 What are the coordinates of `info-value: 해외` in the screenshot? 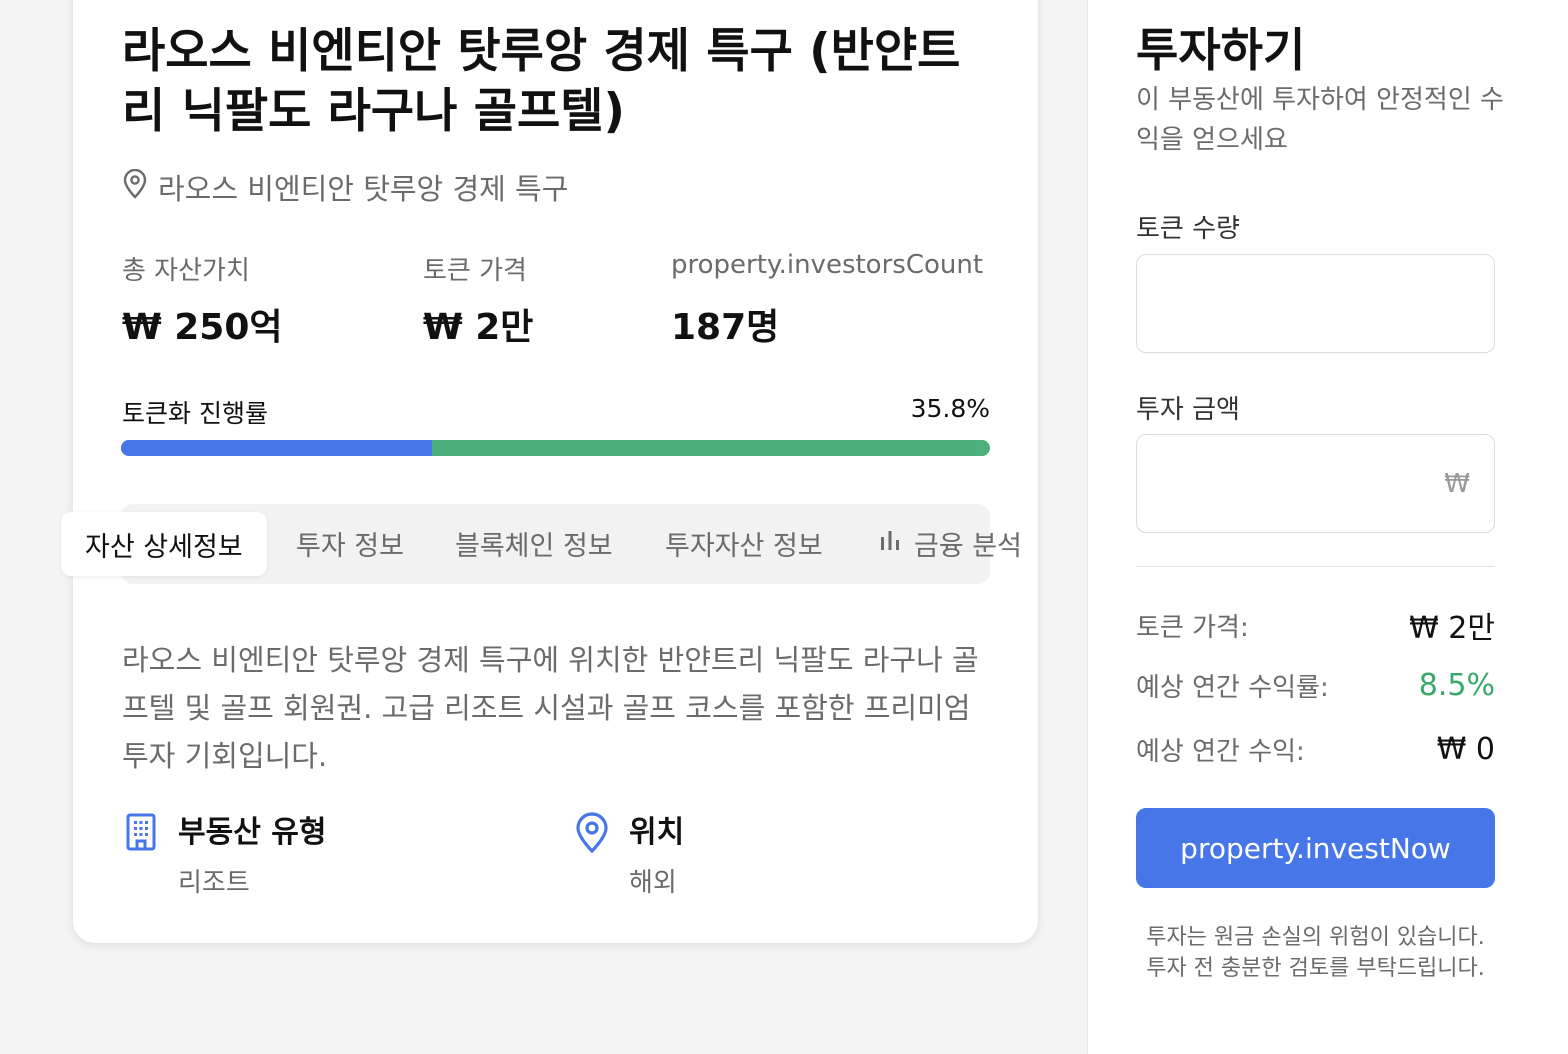 It's located at (653, 883).